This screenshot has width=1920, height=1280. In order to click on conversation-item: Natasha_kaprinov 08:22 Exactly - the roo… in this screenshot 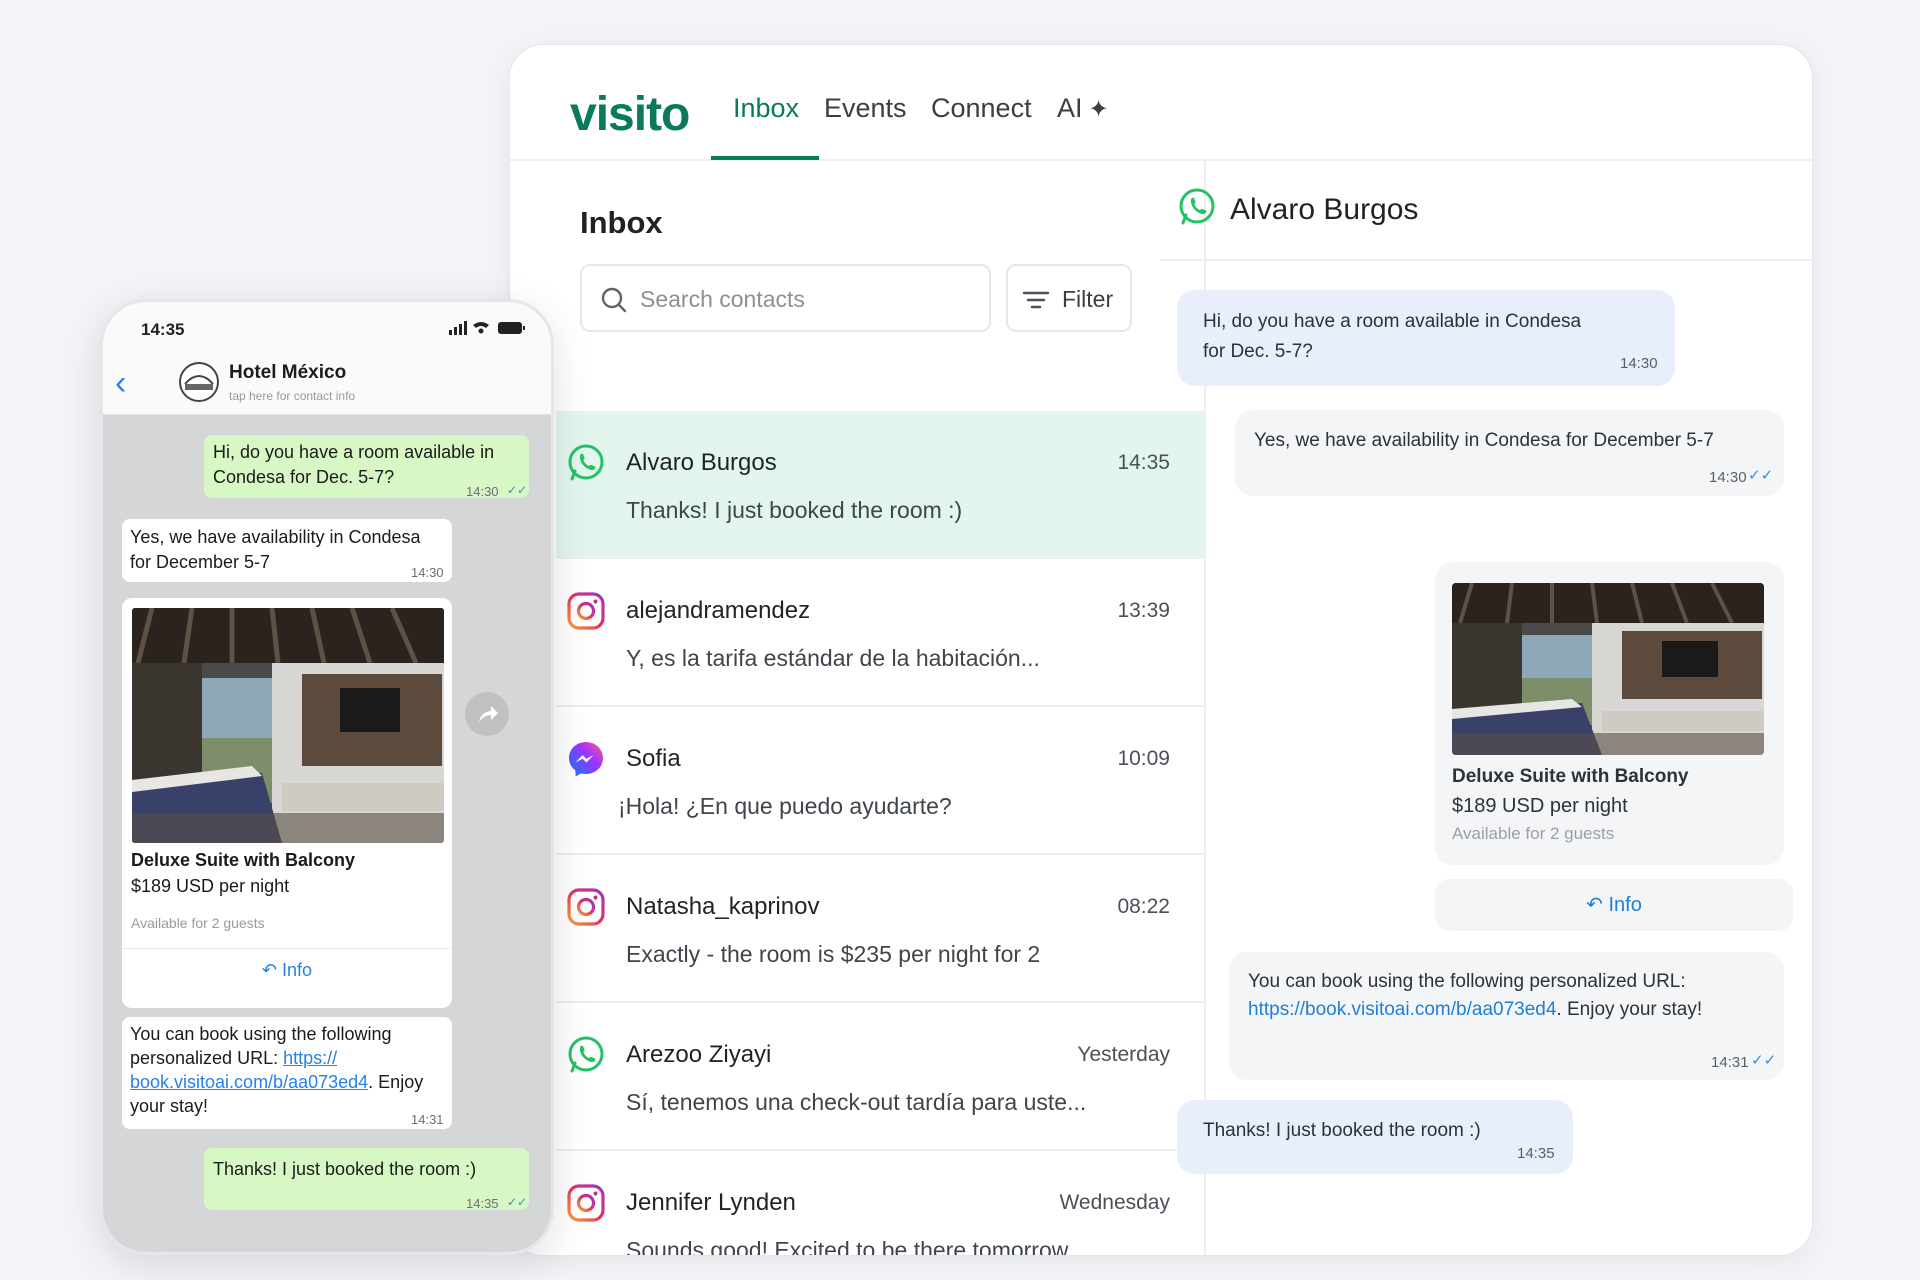, I will do `click(881, 929)`.